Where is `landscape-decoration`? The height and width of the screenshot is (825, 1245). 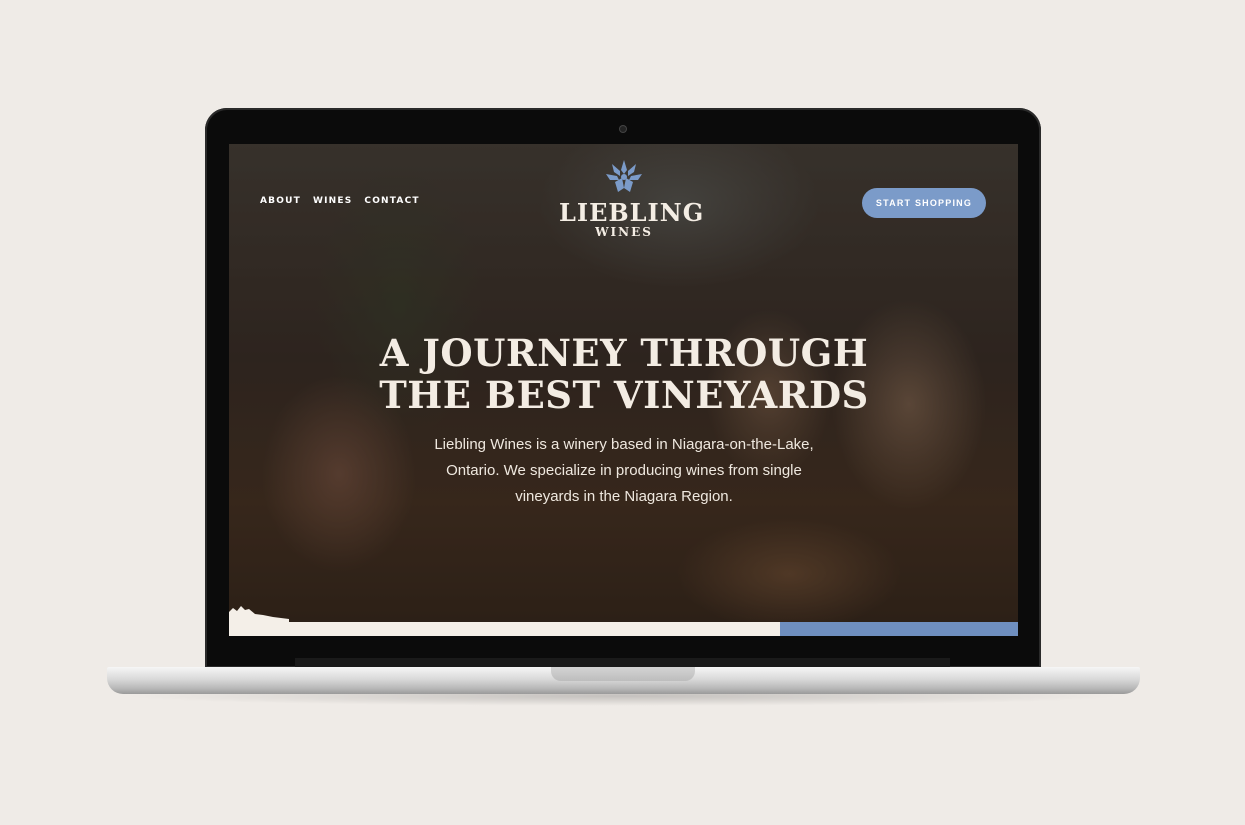 landscape-decoration is located at coordinates (259, 615).